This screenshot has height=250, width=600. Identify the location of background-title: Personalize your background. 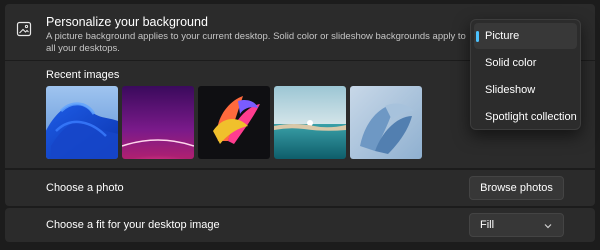
(127, 22).